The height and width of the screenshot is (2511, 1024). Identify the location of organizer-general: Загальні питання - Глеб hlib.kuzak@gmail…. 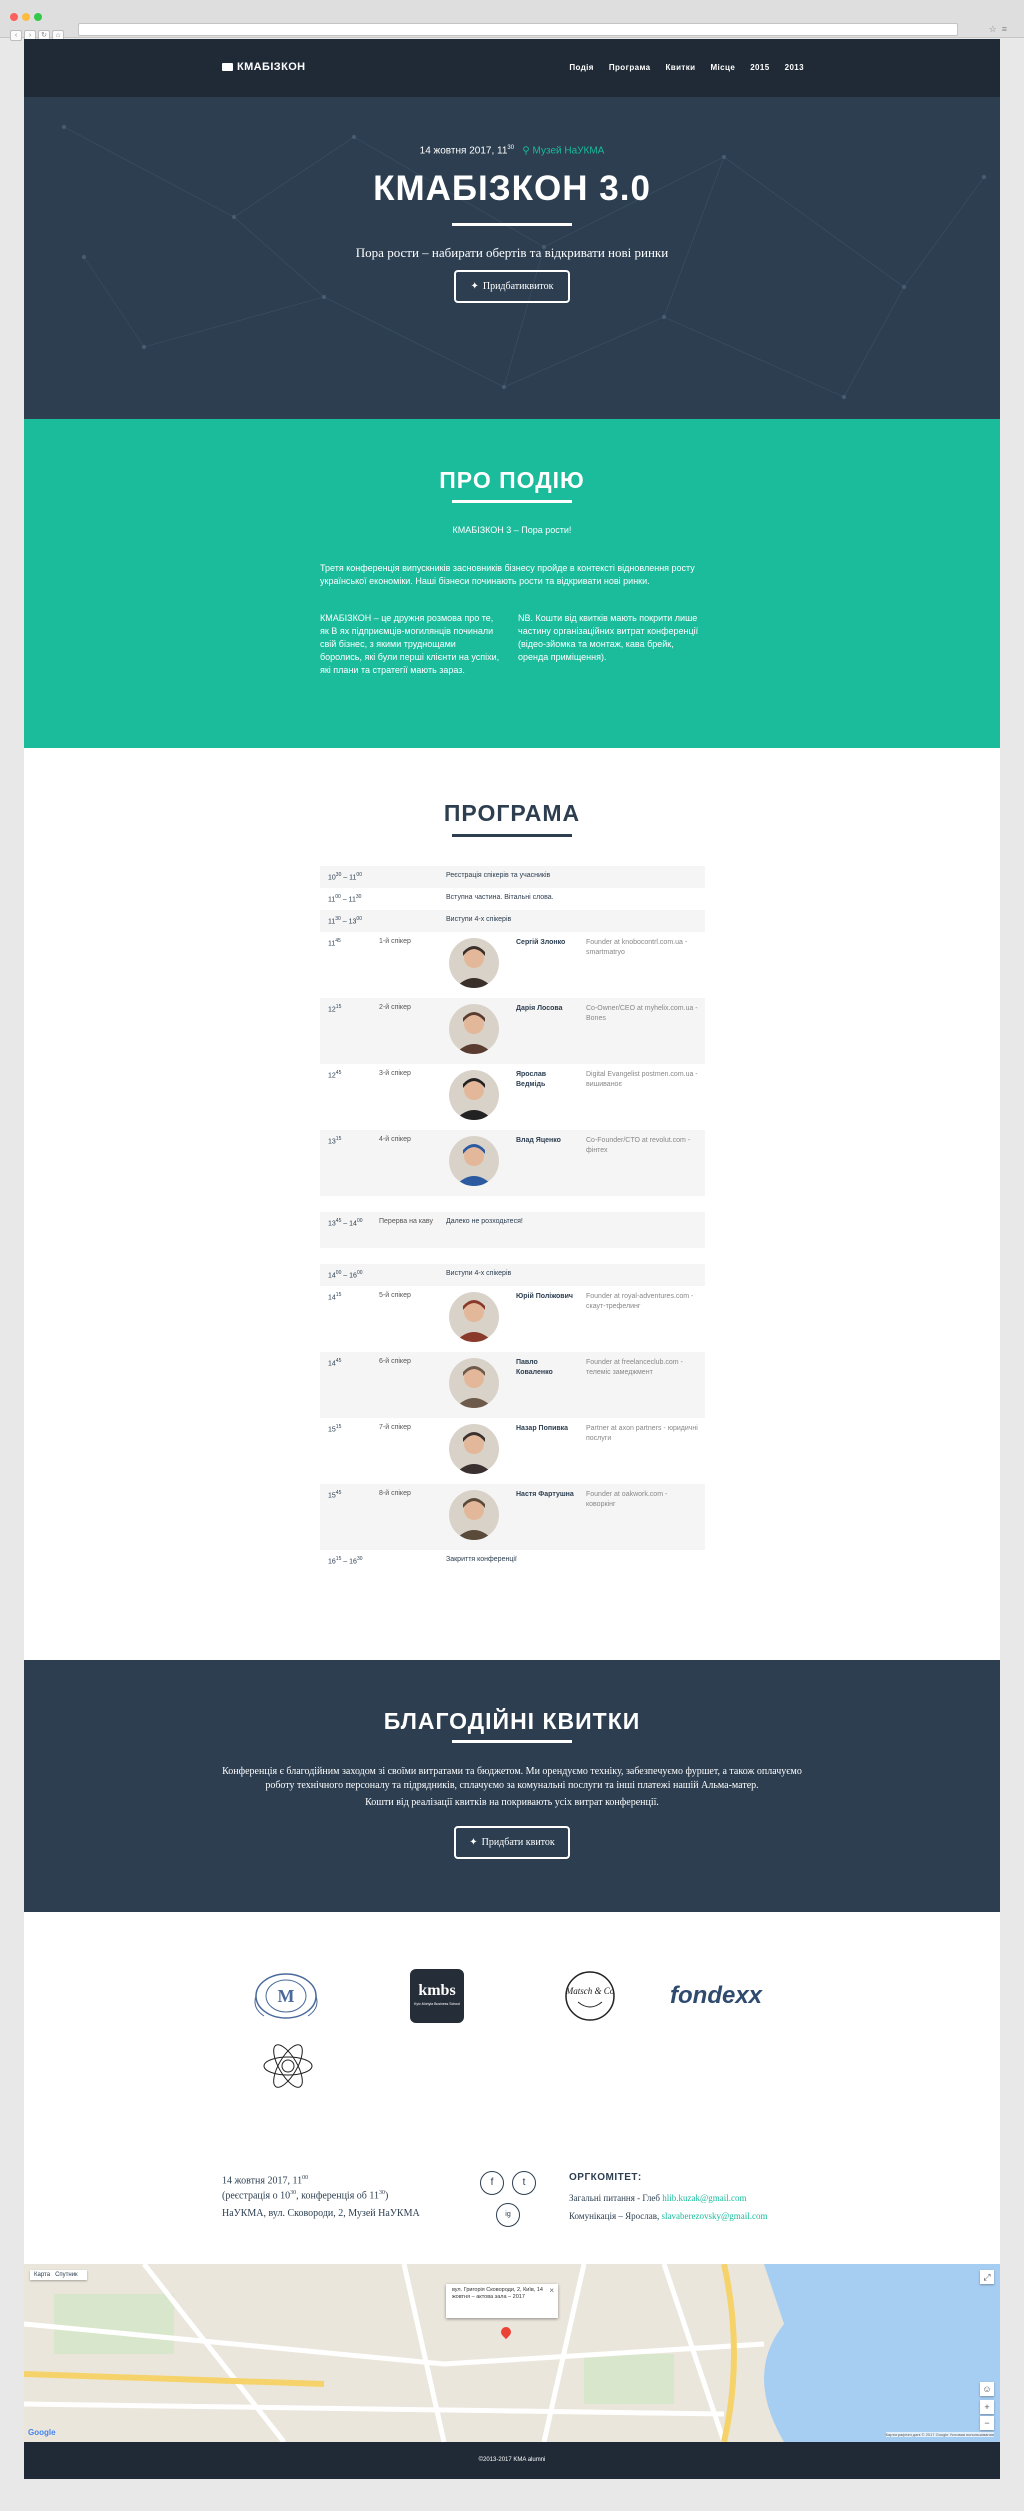
(658, 2198).